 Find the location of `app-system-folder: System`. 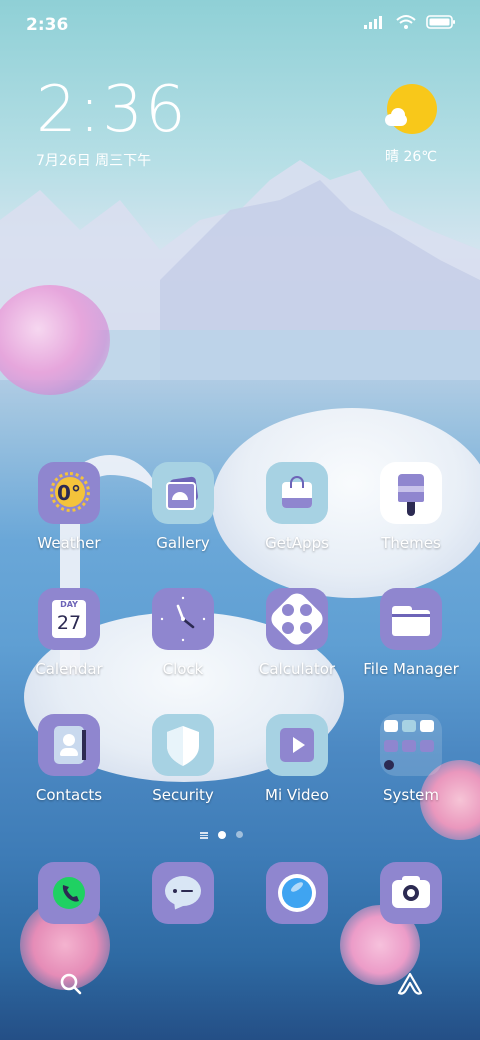

app-system-folder: System is located at coordinates (411, 759).